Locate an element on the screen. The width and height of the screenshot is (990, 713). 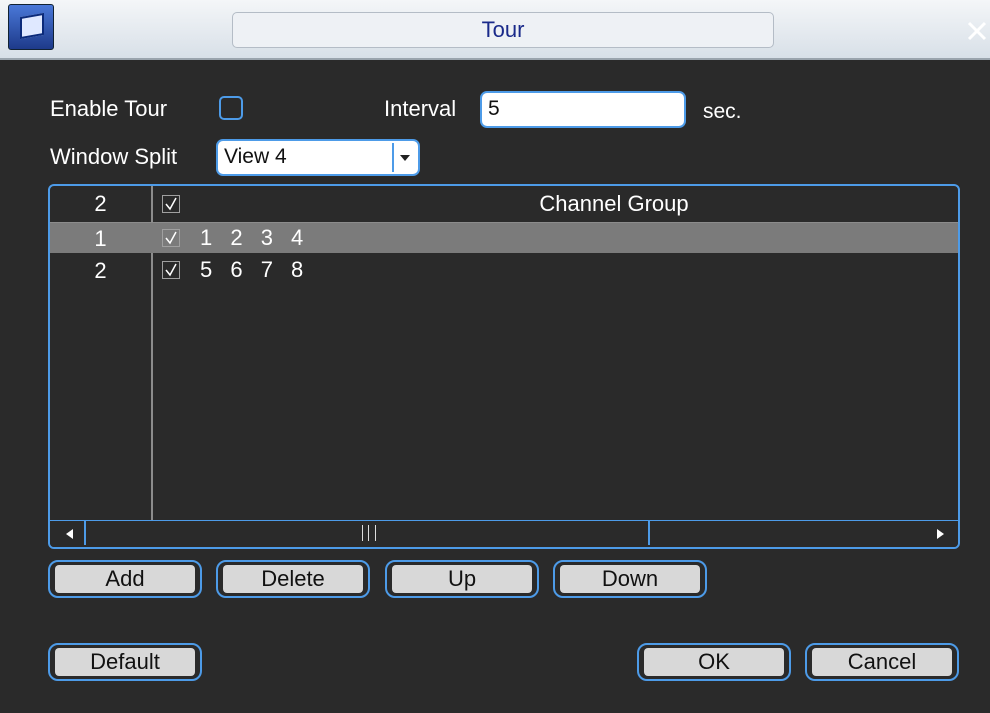
title-field: Tour is located at coordinates (503, 30).